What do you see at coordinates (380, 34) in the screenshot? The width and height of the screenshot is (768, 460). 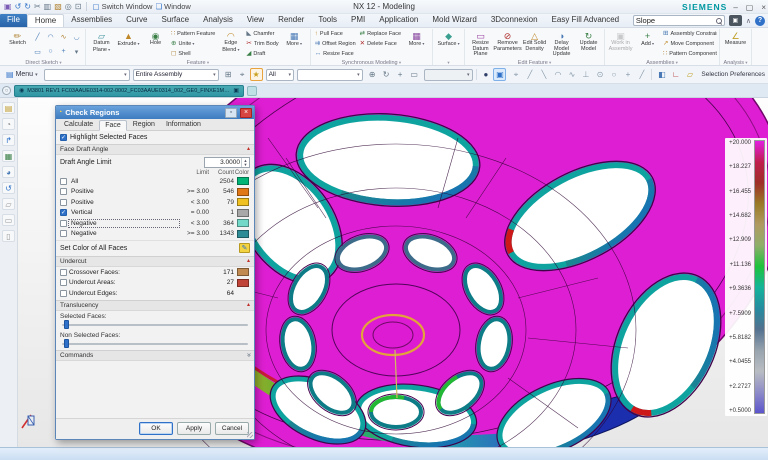 I see `group-synchronous-modeling: ⇄ Replace Face` at bounding box center [380, 34].